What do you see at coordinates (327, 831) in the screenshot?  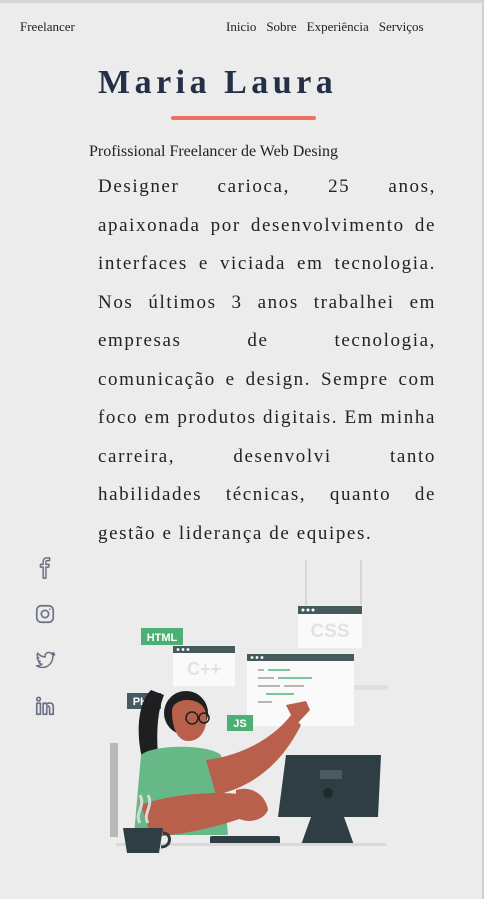 I see `monitor-stand` at bounding box center [327, 831].